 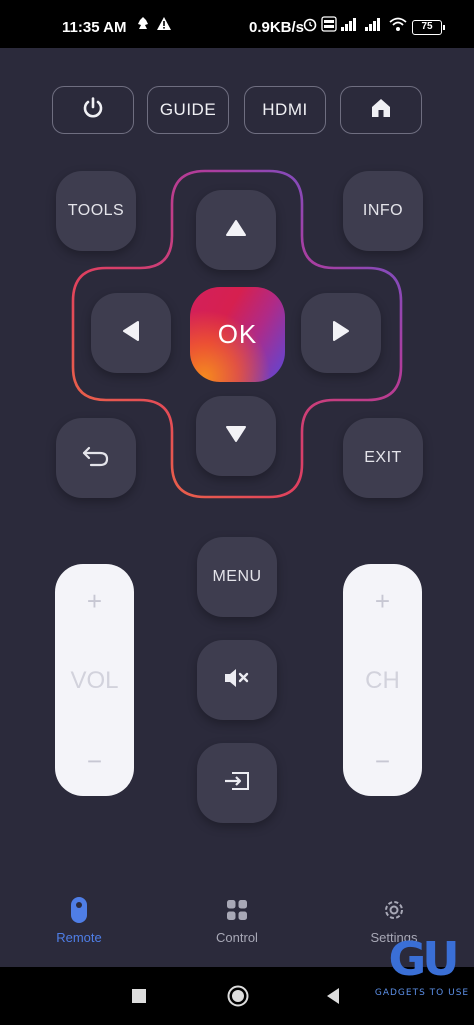 I want to click on back-icon, so click(x=96, y=458).